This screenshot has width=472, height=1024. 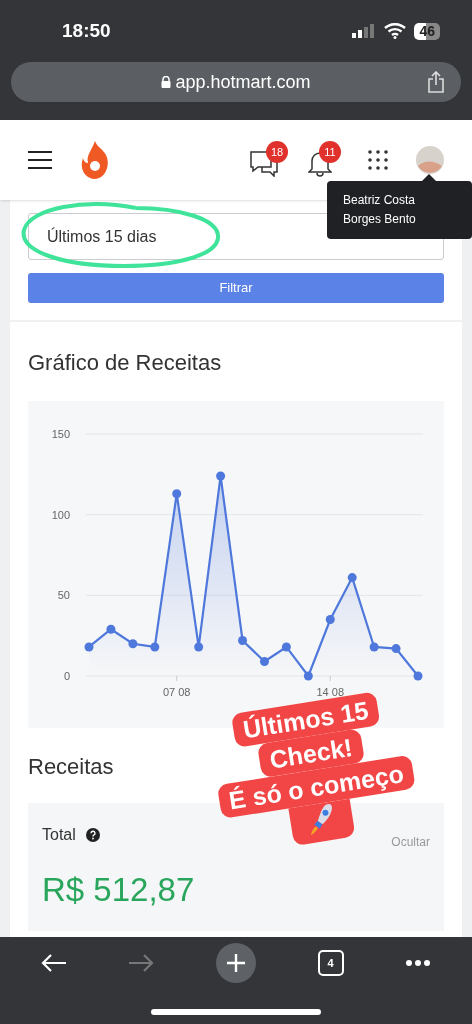 What do you see at coordinates (60, 514) in the screenshot?
I see `axis-label: 100` at bounding box center [60, 514].